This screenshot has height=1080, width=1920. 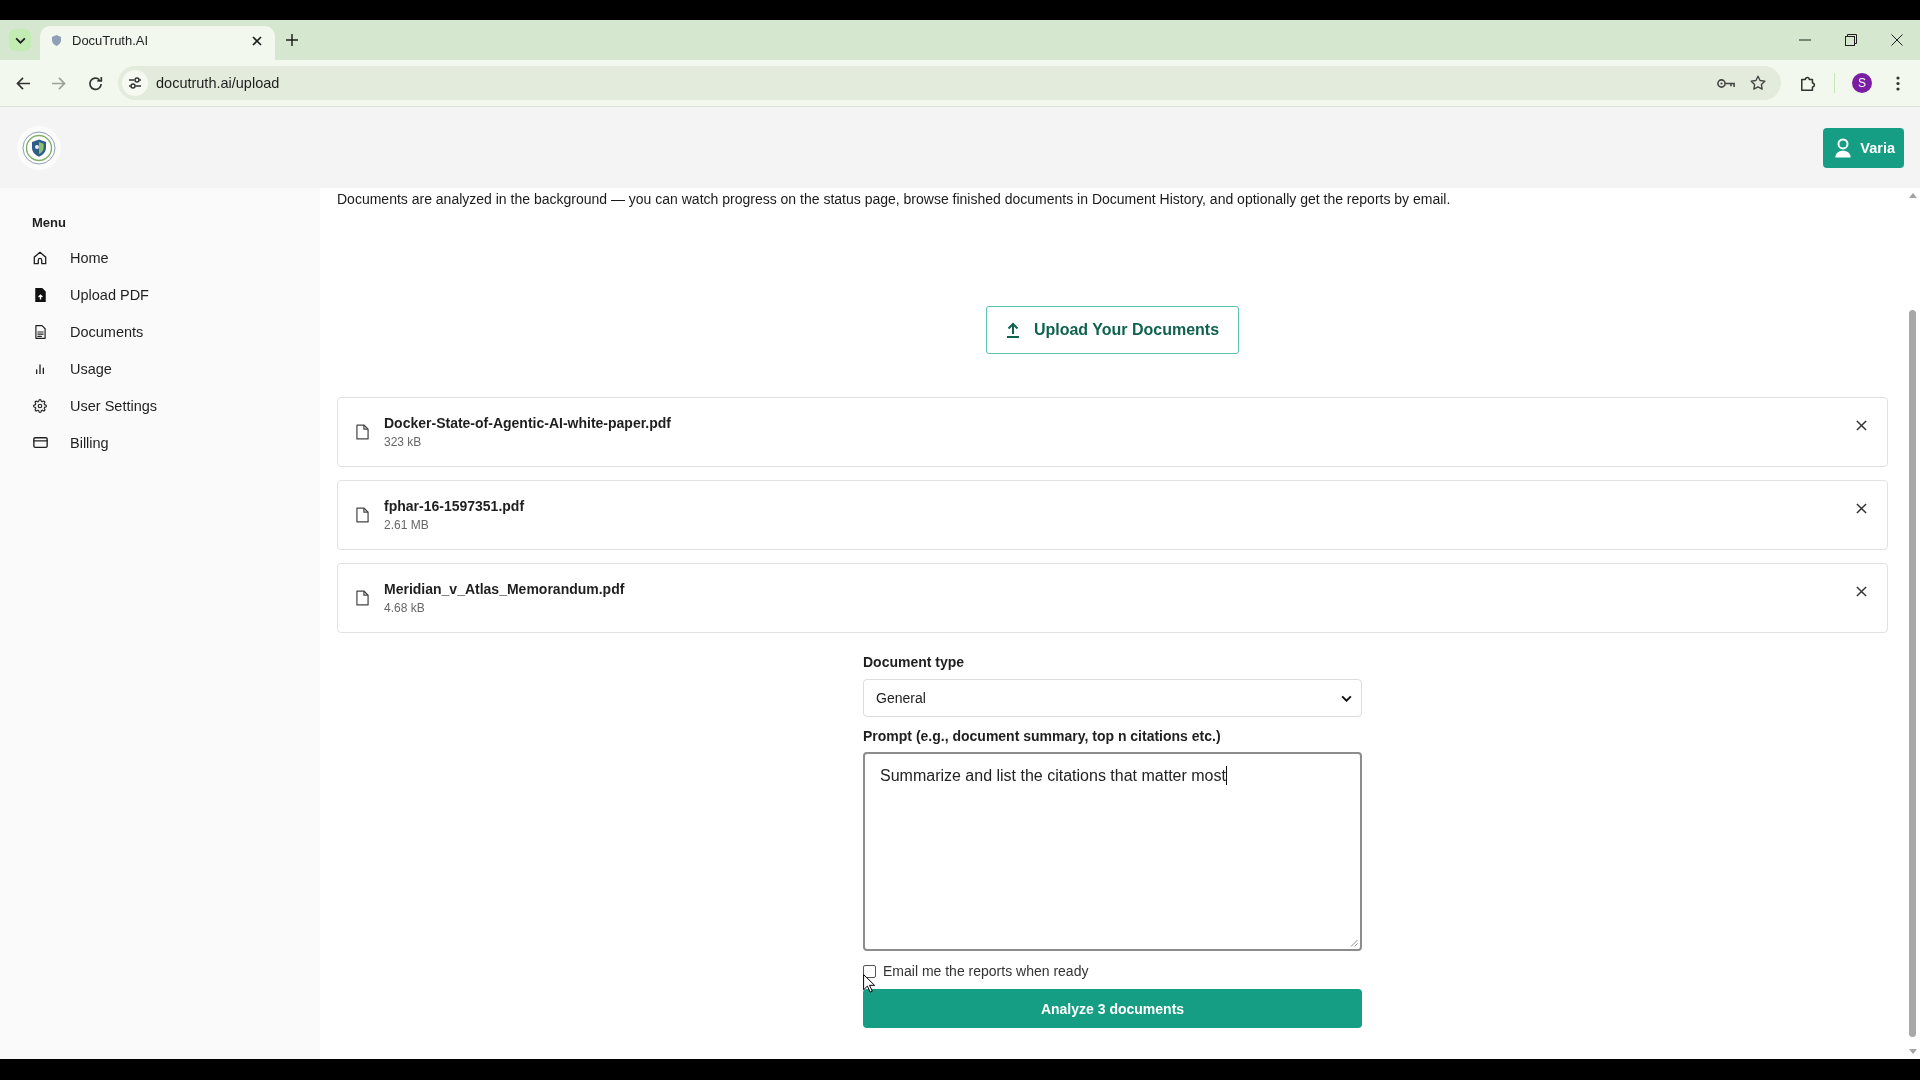 What do you see at coordinates (176, 442) in the screenshot?
I see `sidebar-item: Billing` at bounding box center [176, 442].